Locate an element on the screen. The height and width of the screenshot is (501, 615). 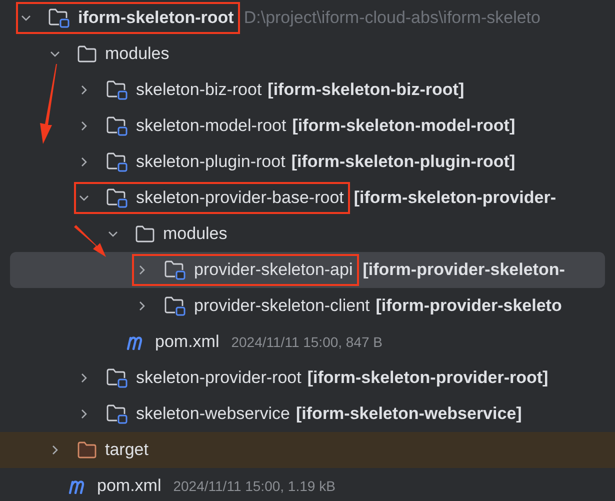
node-name: skeleton-model-root is located at coordinates (211, 126).